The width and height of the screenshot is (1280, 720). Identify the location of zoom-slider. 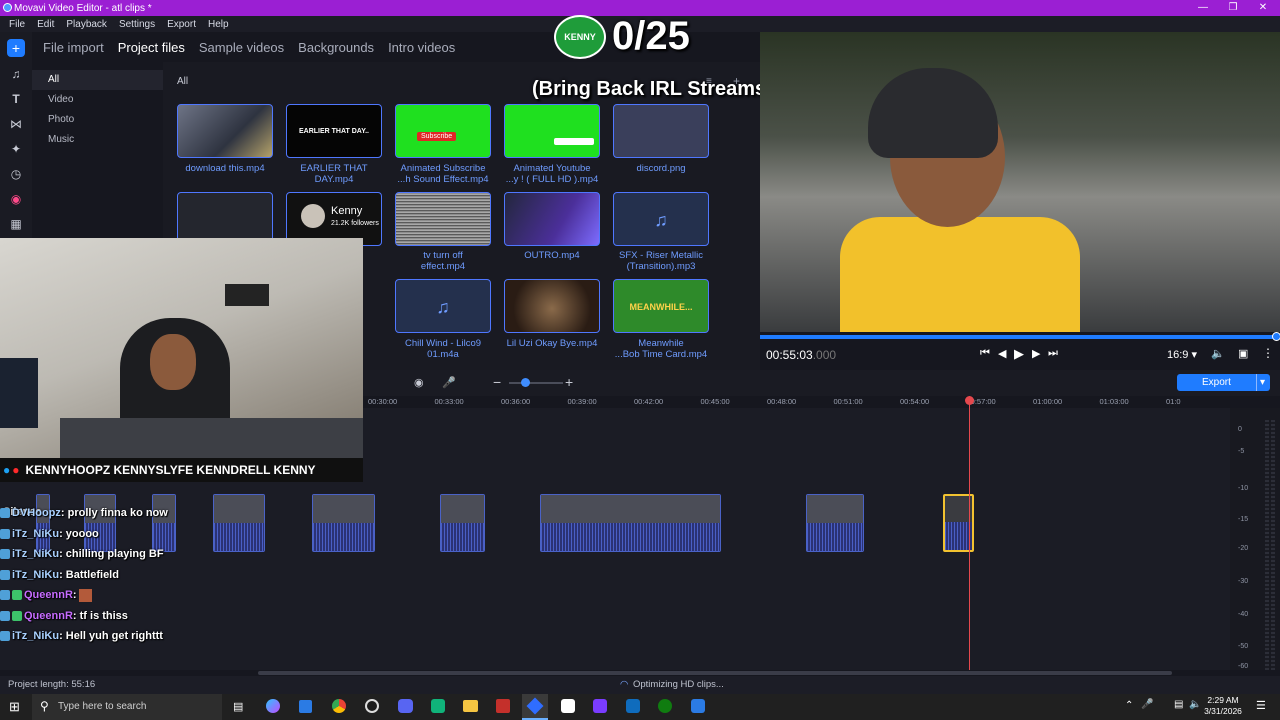
(536, 382).